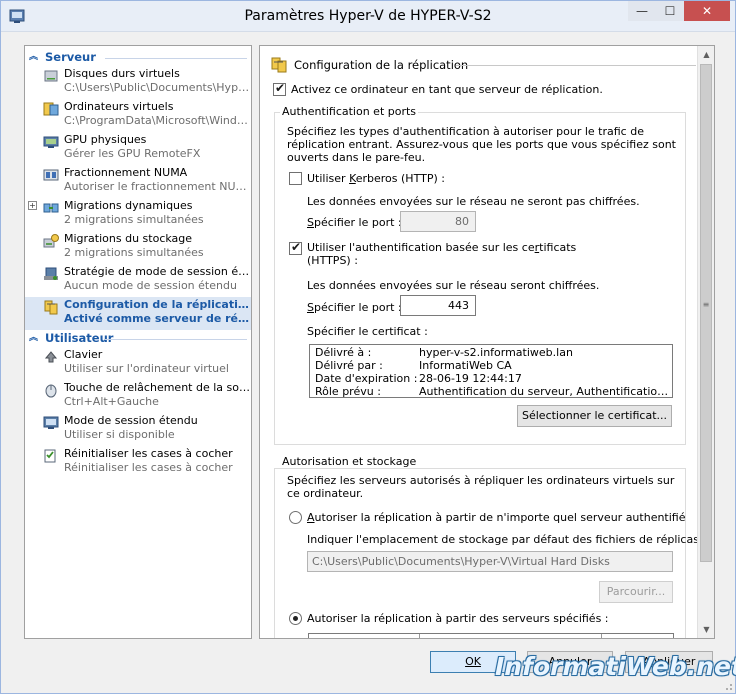 This screenshot has width=736, height=694. Describe the element at coordinates (376, 178) in the screenshot. I see `kerberos-label: Utiliser Kerberos (HTTP) :` at that location.